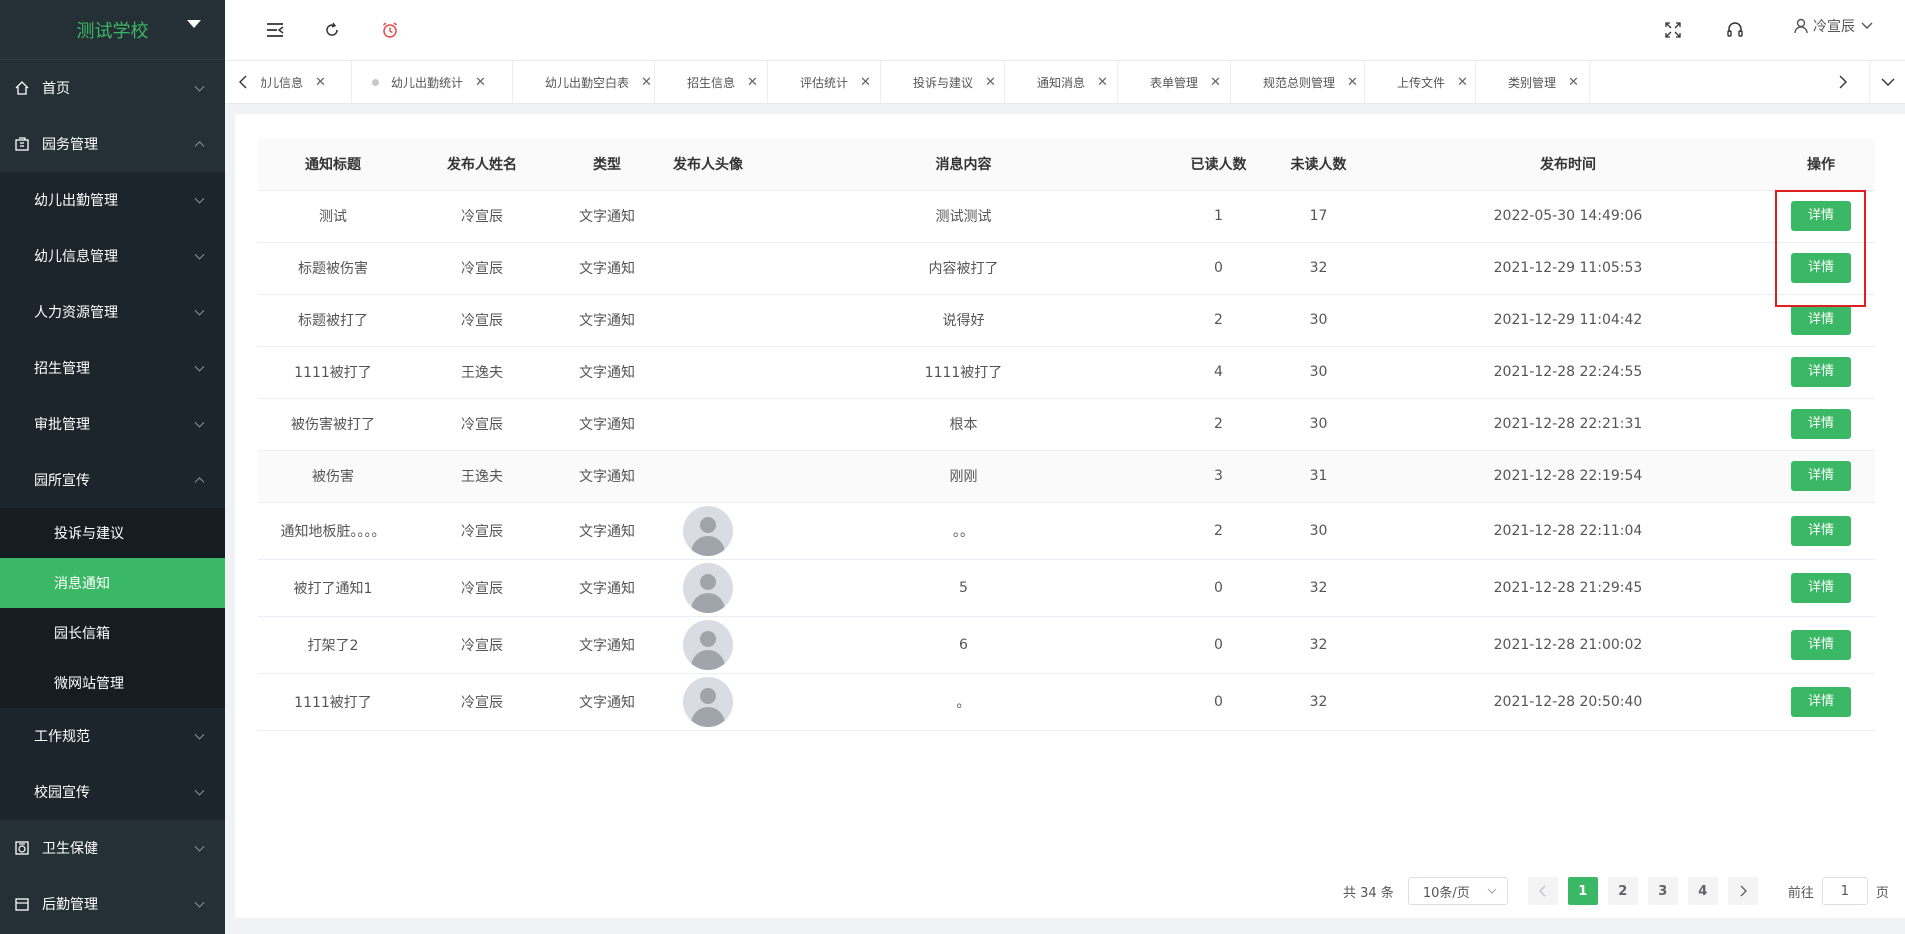 The image size is (1905, 934). Describe the element at coordinates (824, 82) in the screenshot. I see `tab-evaluation-stats: 评估统计 ✕` at that location.